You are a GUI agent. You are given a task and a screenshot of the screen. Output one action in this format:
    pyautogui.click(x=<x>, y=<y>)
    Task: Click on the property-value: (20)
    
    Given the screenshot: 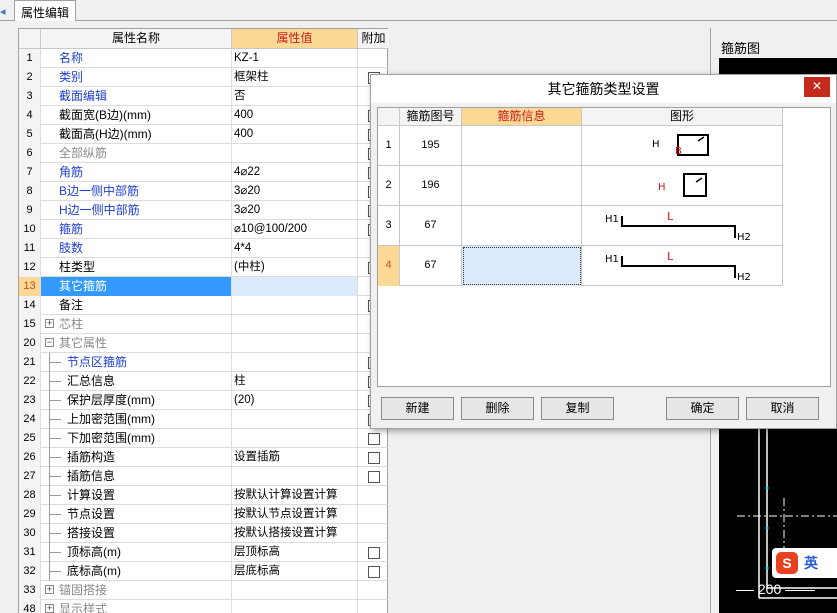 What is the action you would take?
    pyautogui.click(x=295, y=400)
    